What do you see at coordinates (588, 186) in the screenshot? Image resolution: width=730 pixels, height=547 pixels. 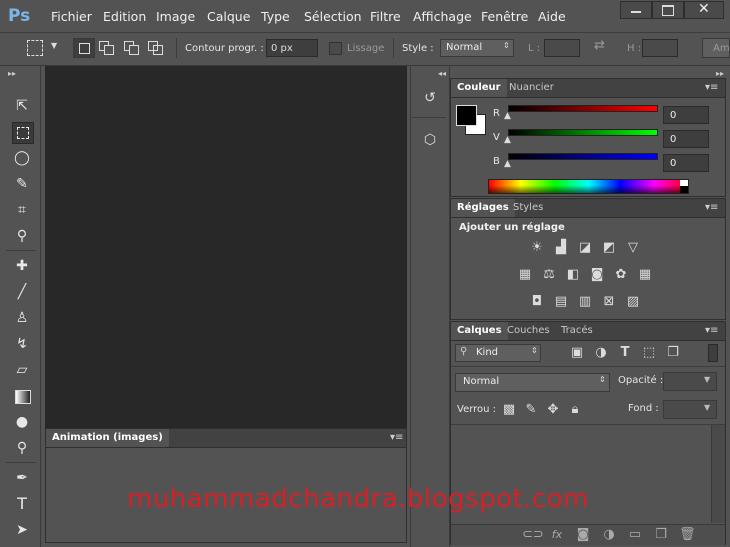 I see `color-ramp` at bounding box center [588, 186].